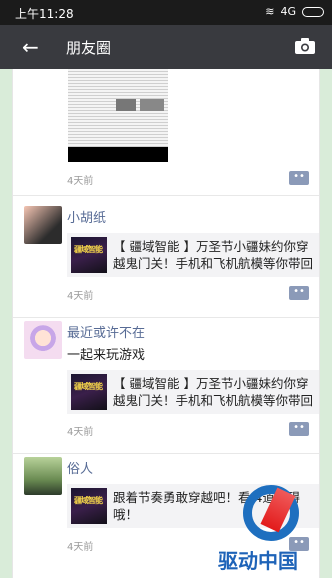 This screenshot has width=332, height=578. What do you see at coordinates (270, 11) in the screenshot?
I see `wifi-icon: ≋` at bounding box center [270, 11].